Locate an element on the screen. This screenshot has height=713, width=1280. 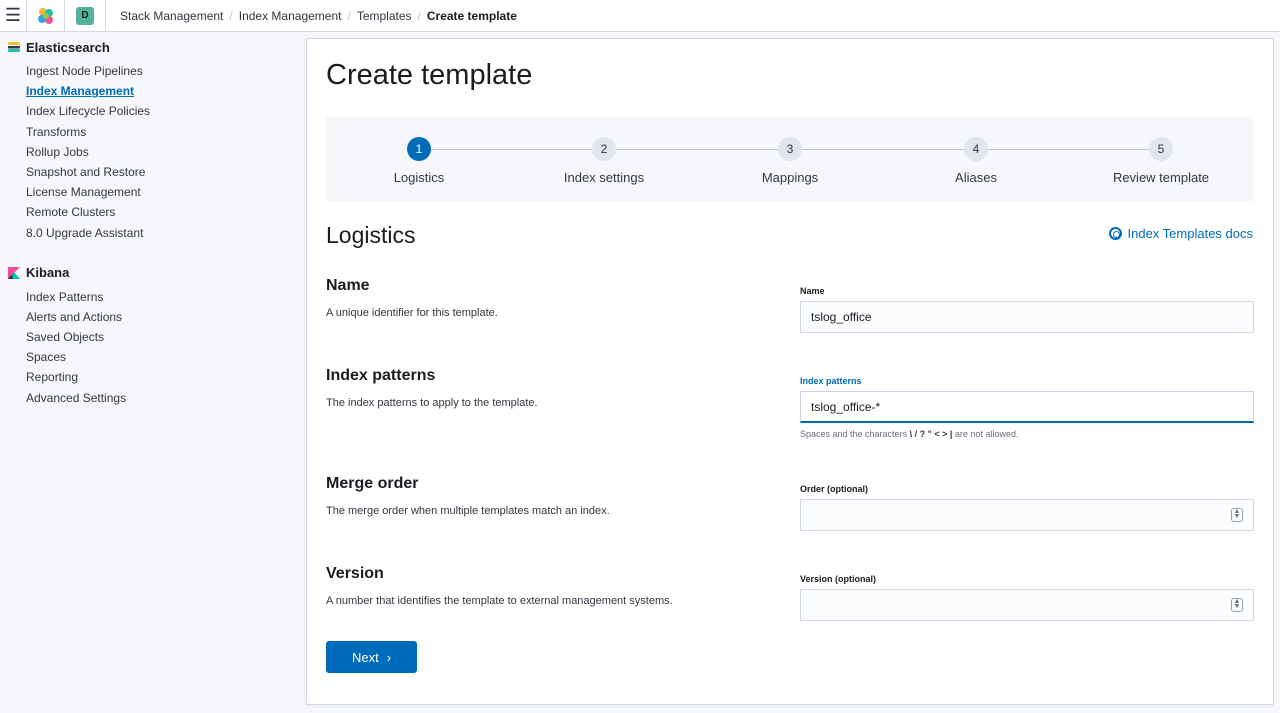
step-title: Aliases is located at coordinates (976, 177).